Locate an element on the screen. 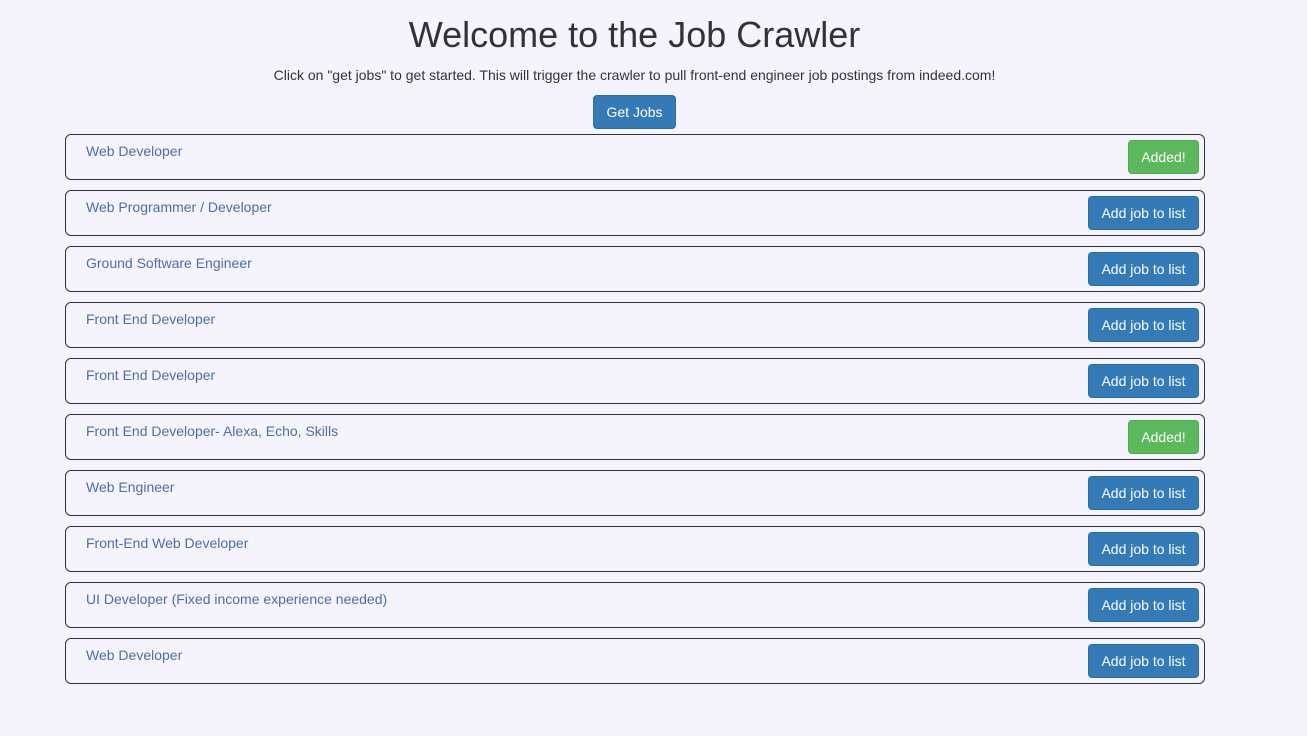 The width and height of the screenshot is (1307, 736). job-title-link: Front End Developer- Alexa, Echo, Skills is located at coordinates (212, 431).